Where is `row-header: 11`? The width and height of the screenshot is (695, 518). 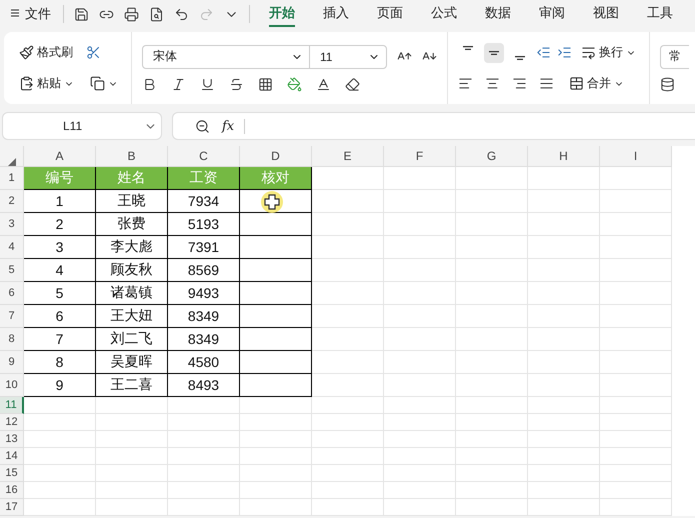 row-header: 11 is located at coordinates (12, 405).